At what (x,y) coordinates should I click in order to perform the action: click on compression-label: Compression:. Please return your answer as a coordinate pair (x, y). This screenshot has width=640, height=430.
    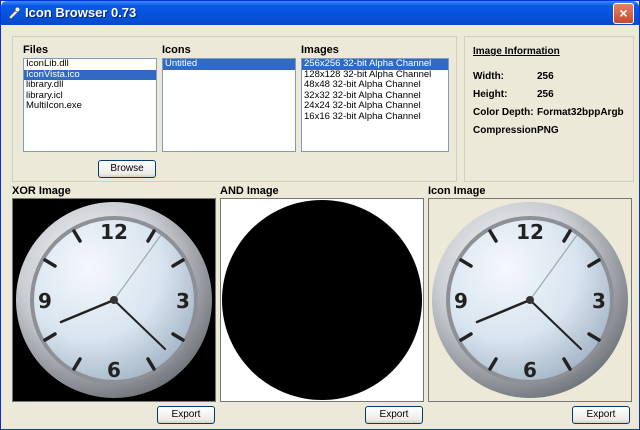
    Looking at the image, I should click on (507, 130).